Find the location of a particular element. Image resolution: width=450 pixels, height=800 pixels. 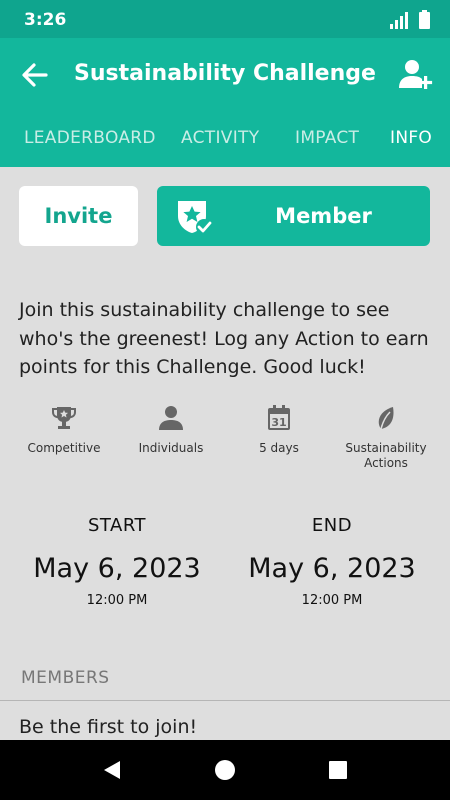

person-icon is located at coordinates (171, 418).